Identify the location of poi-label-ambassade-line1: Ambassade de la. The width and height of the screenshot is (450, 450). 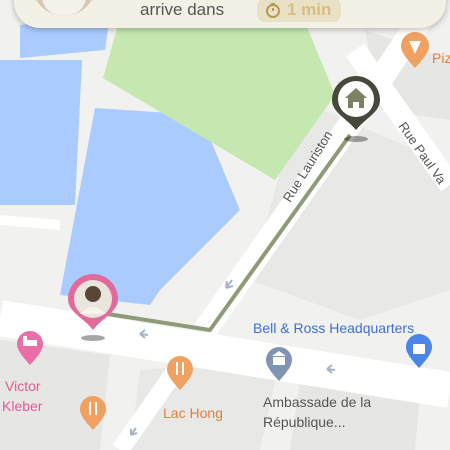
(317, 402).